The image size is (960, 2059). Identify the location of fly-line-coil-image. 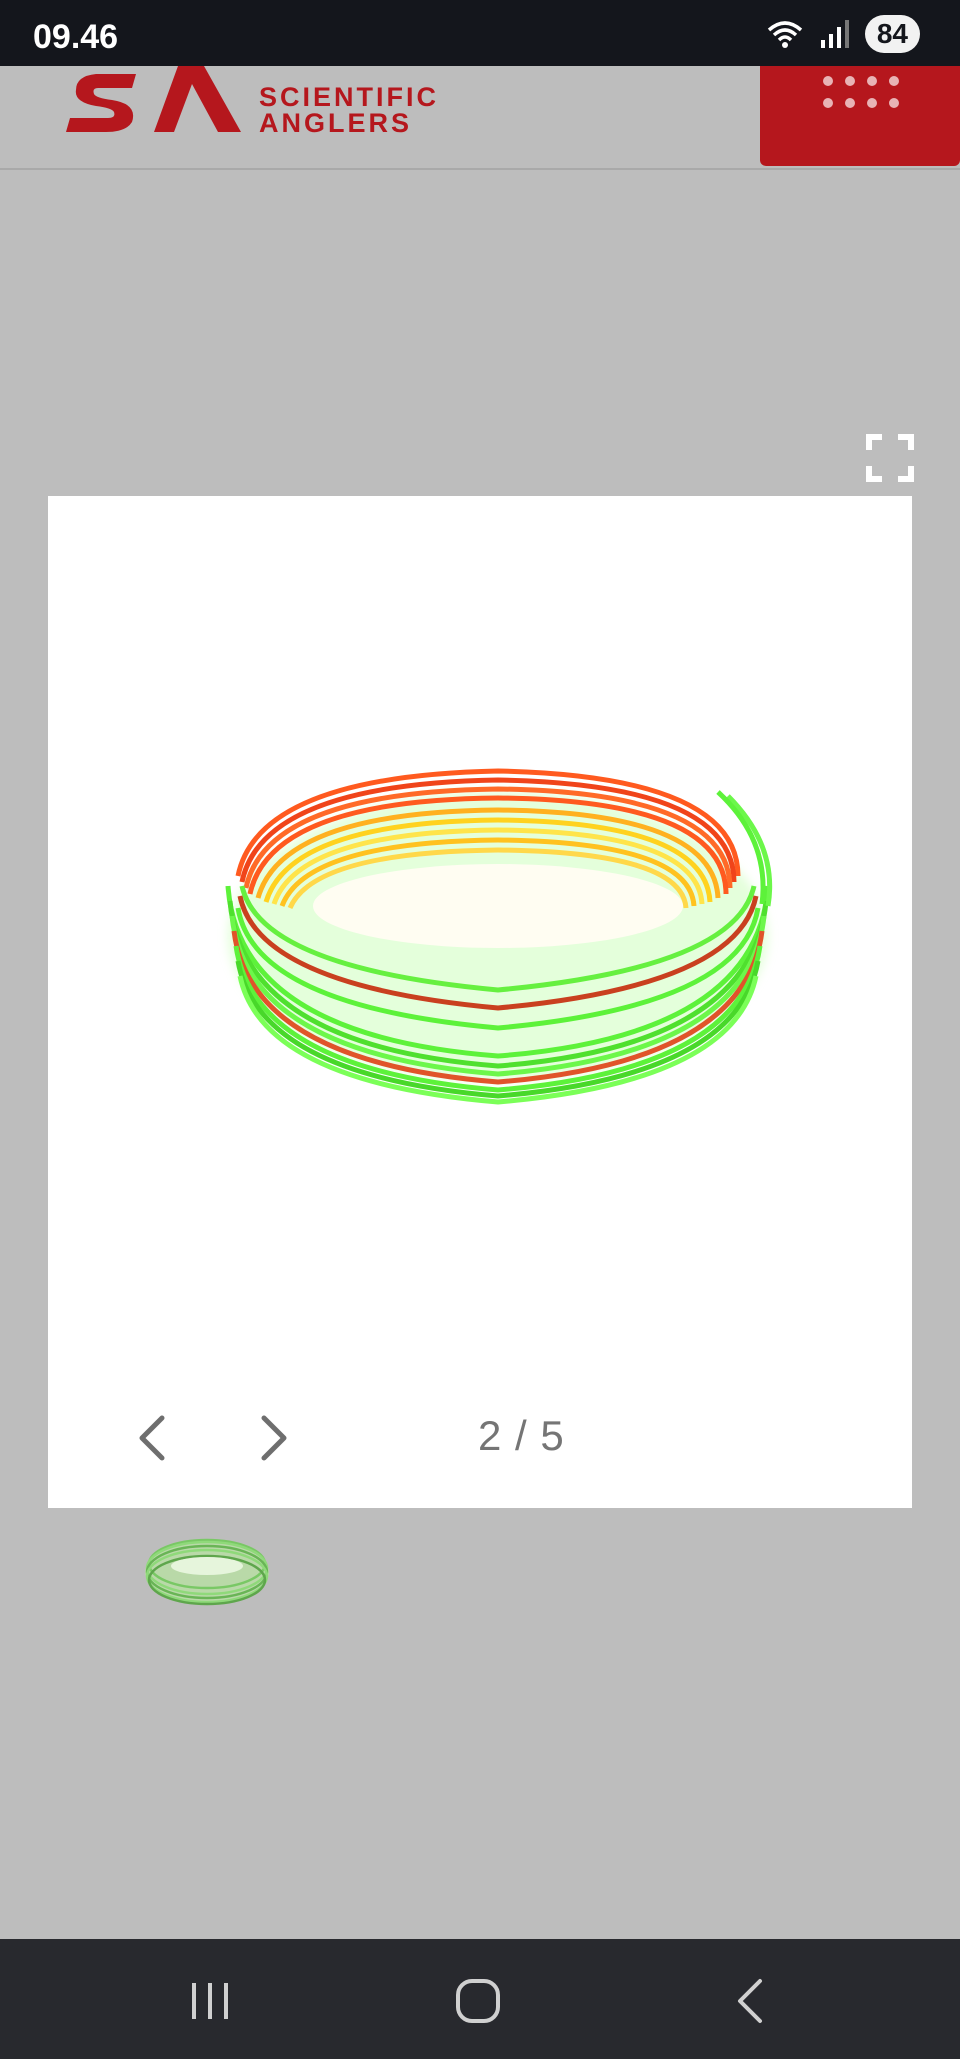
(498, 926).